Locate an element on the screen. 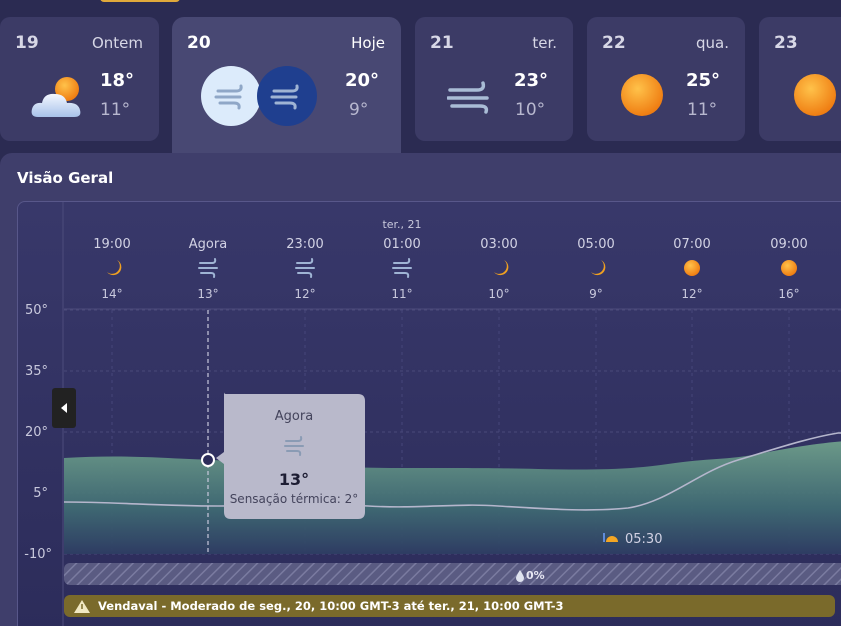  precipitation-value: 0% is located at coordinates (535, 575).